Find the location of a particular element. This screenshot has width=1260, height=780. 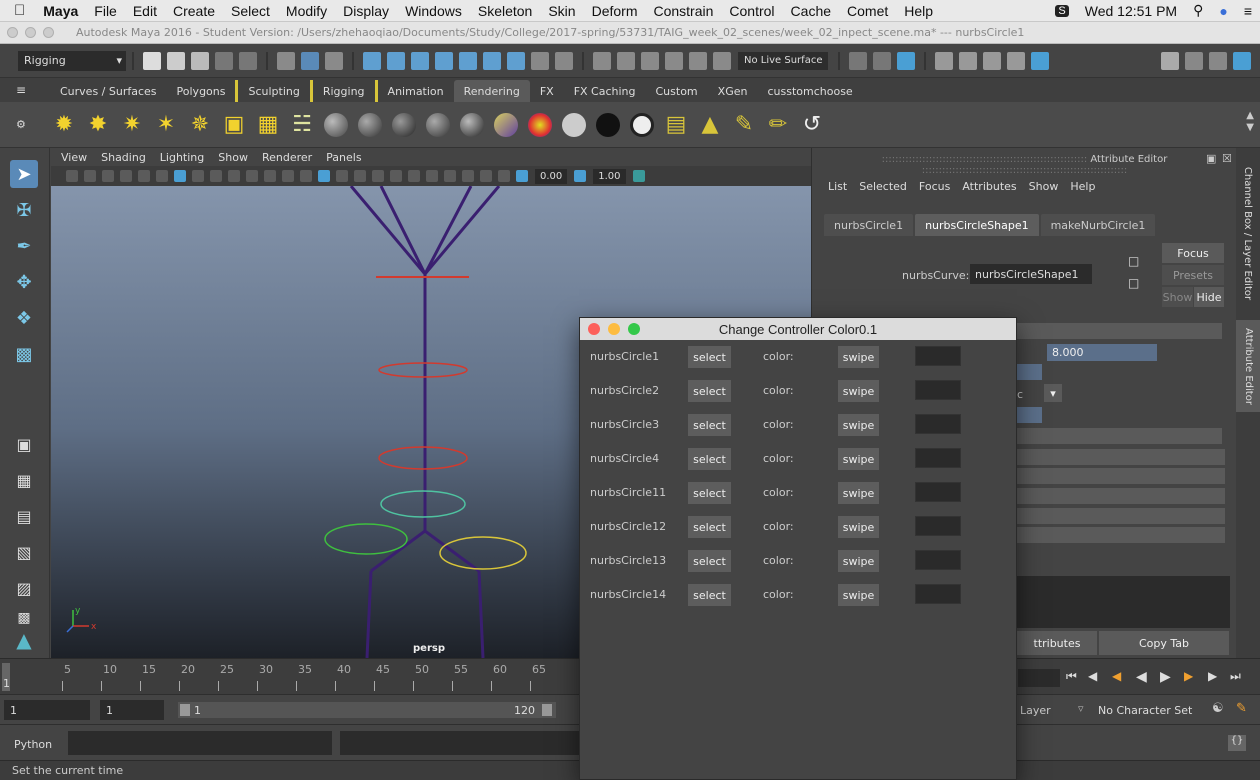

viewport-menu-show: Show is located at coordinates (233, 157).